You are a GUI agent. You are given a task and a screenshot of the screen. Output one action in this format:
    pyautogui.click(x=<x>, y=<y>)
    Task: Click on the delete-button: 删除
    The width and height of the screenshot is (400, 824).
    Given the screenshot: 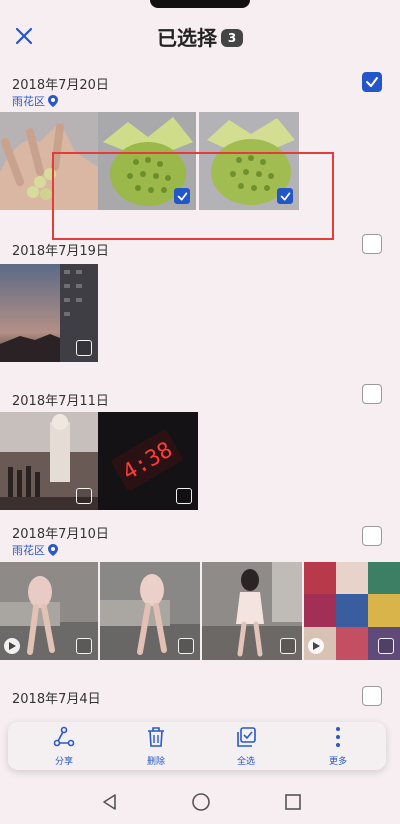 What is the action you would take?
    pyautogui.click(x=156, y=746)
    